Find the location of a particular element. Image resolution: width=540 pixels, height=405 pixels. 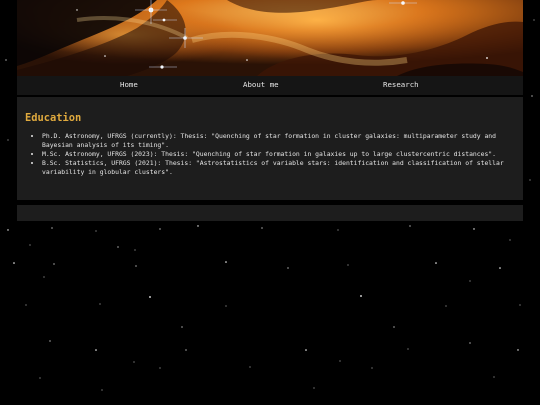

top-navigation: Home About me Research is located at coordinates (270, 85).